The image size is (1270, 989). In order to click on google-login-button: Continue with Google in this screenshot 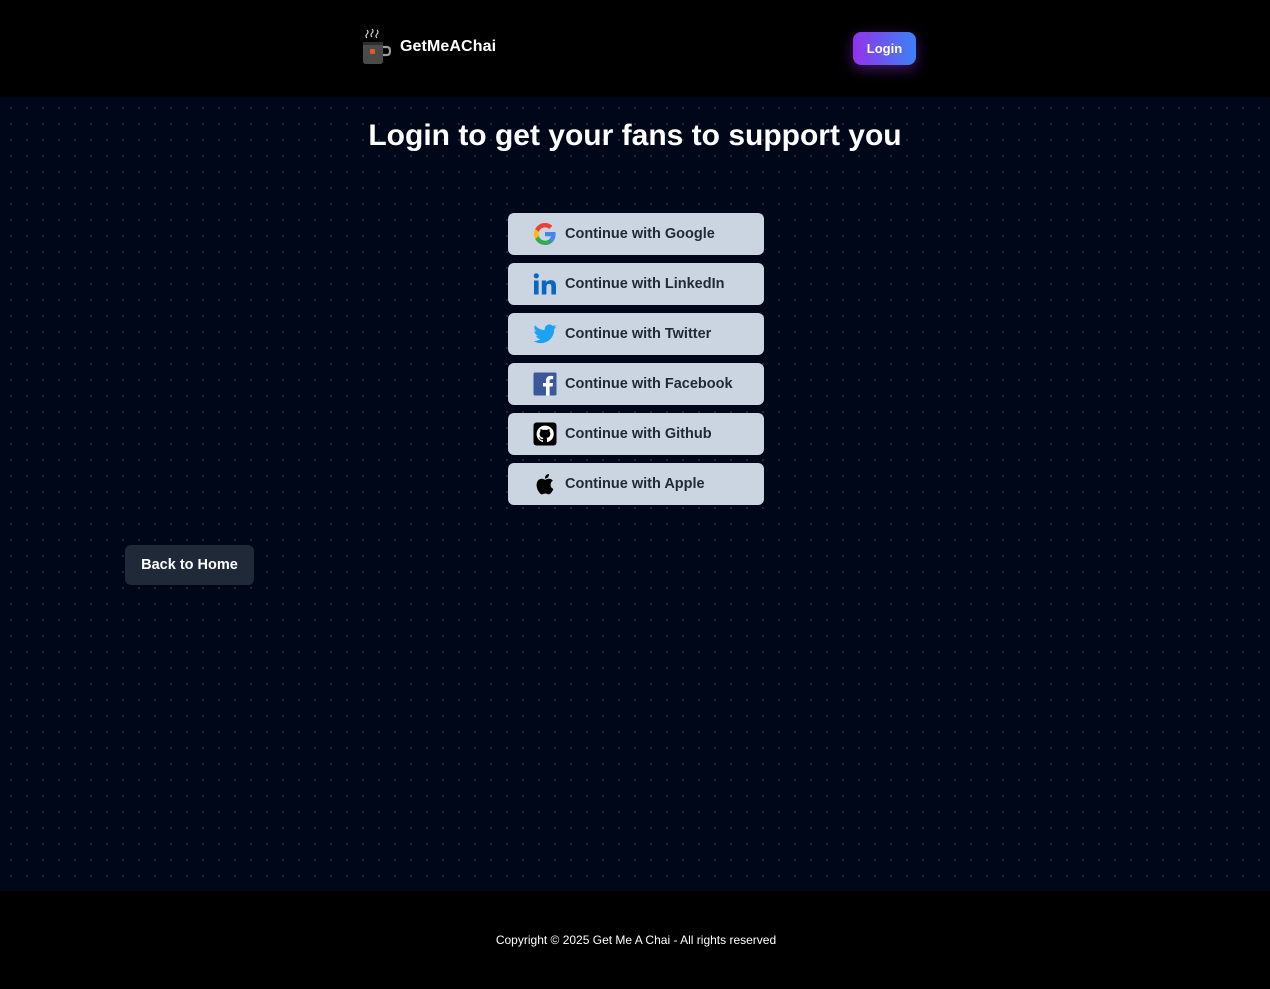, I will do `click(636, 234)`.